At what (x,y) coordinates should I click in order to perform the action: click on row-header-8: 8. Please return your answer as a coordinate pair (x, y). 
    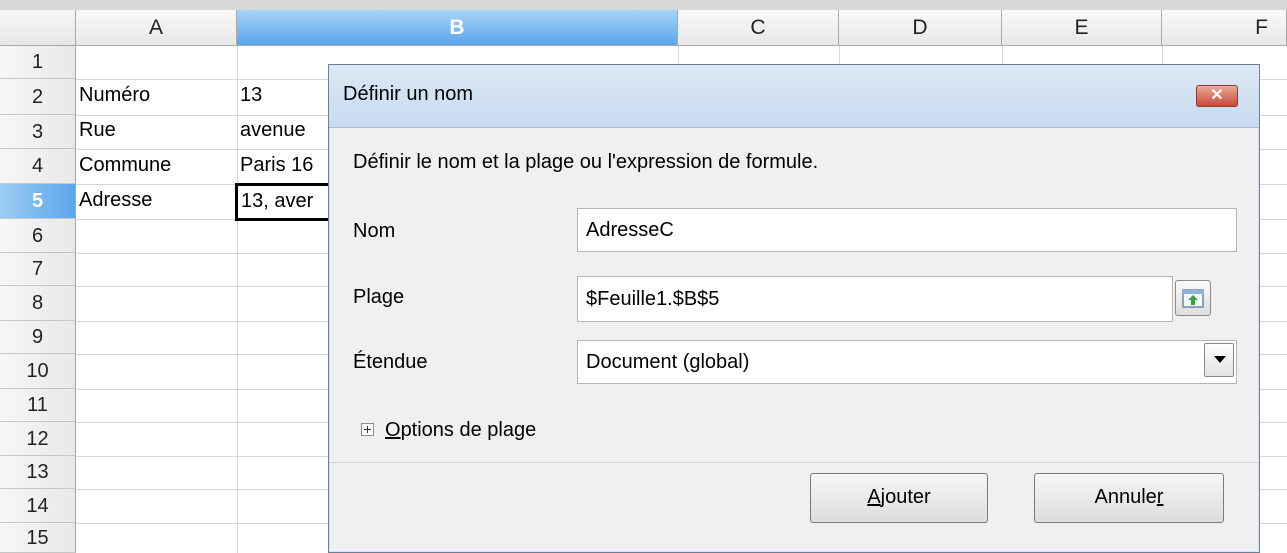
    Looking at the image, I should click on (38, 303).